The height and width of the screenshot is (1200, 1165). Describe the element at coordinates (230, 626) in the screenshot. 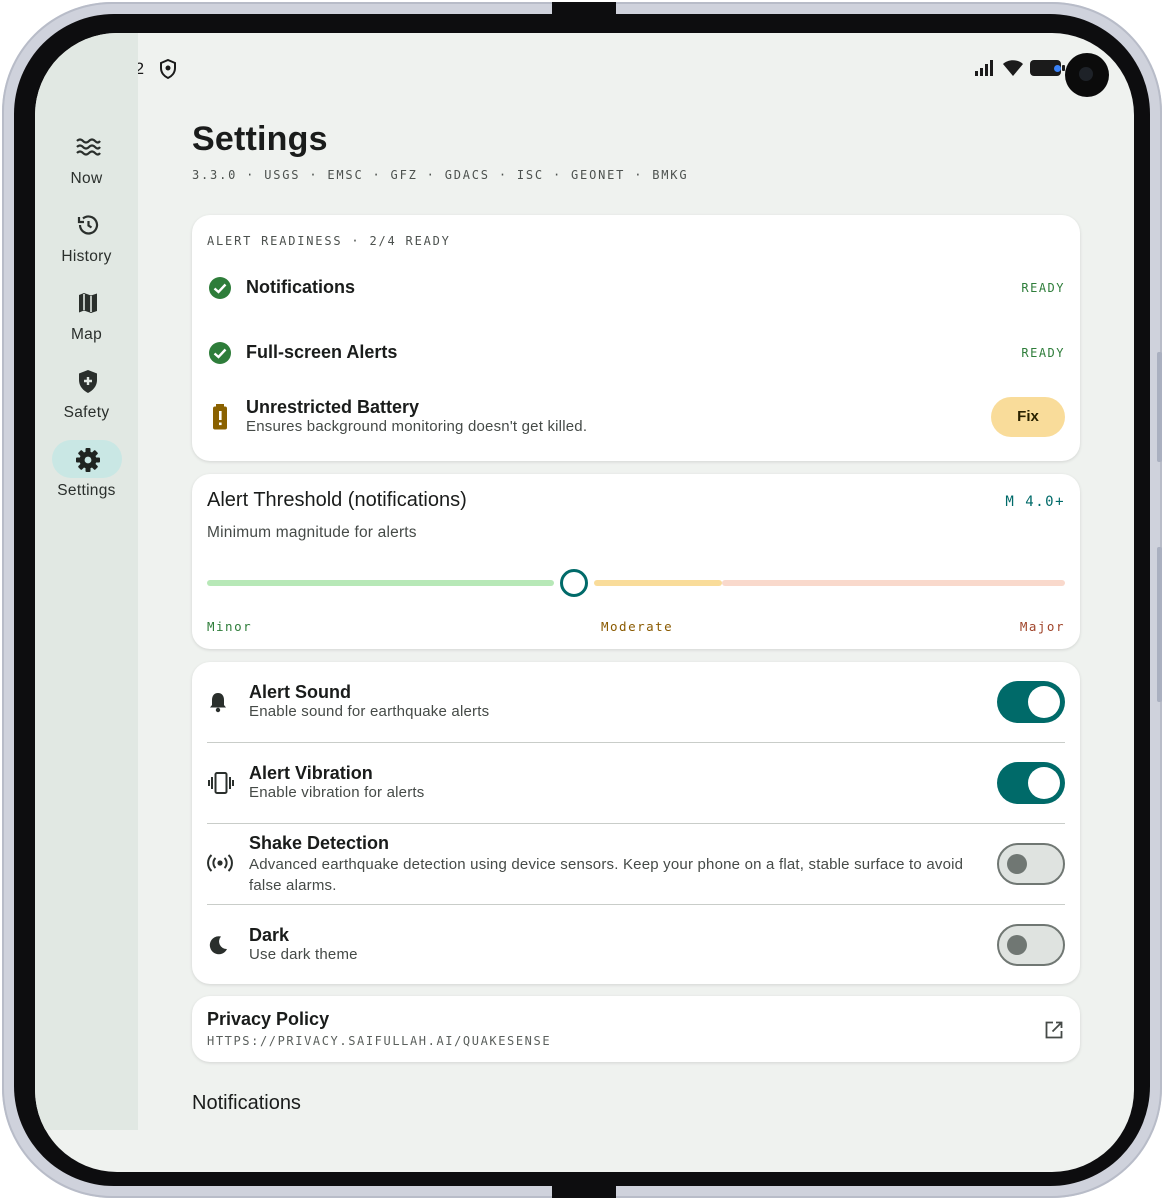

I see `slider-label-minor: Minor` at that location.